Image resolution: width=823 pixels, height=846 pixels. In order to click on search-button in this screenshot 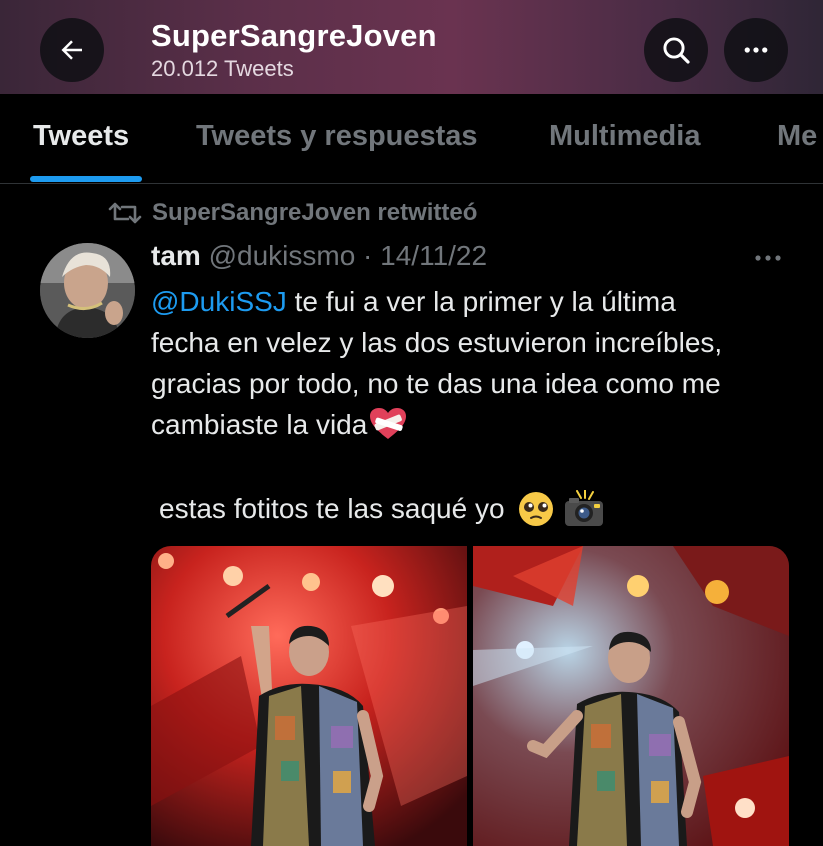, I will do `click(676, 50)`.